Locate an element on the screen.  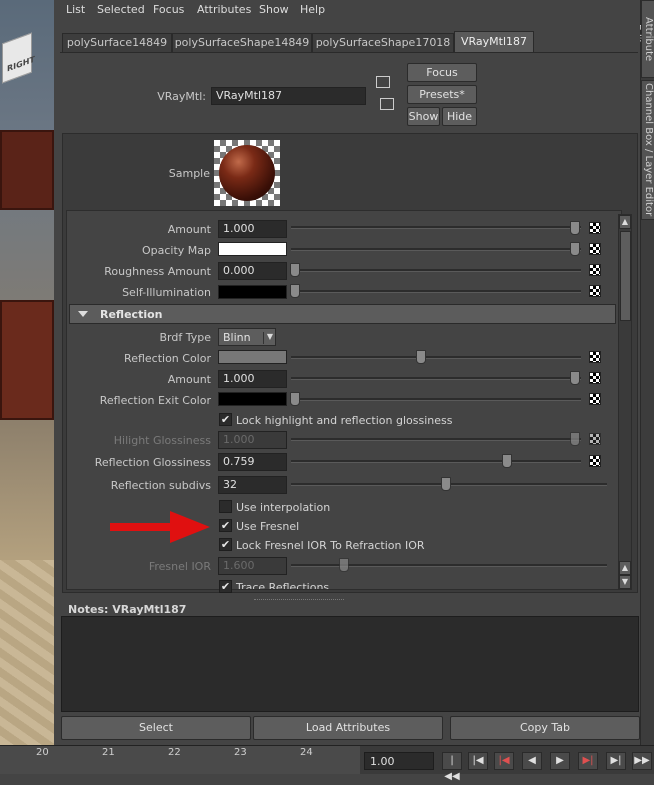
go-to-end-icon: ▶▶ is located at coordinates (642, 761).